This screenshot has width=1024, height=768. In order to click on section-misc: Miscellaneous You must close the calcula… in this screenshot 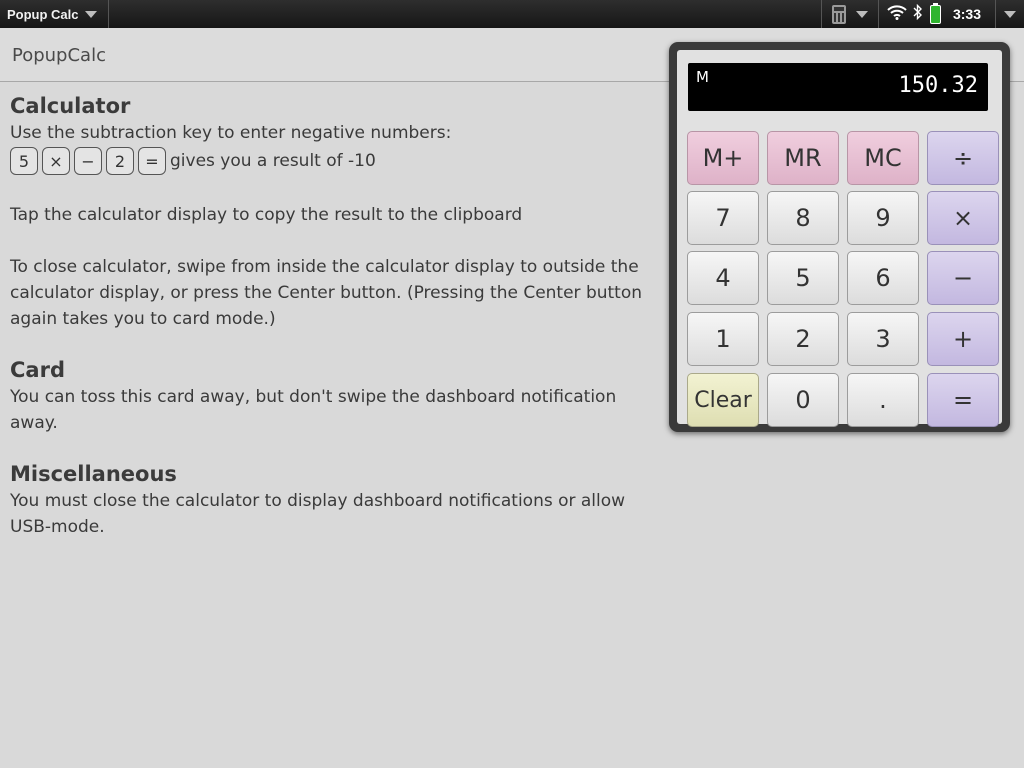, I will do `click(335, 501)`.